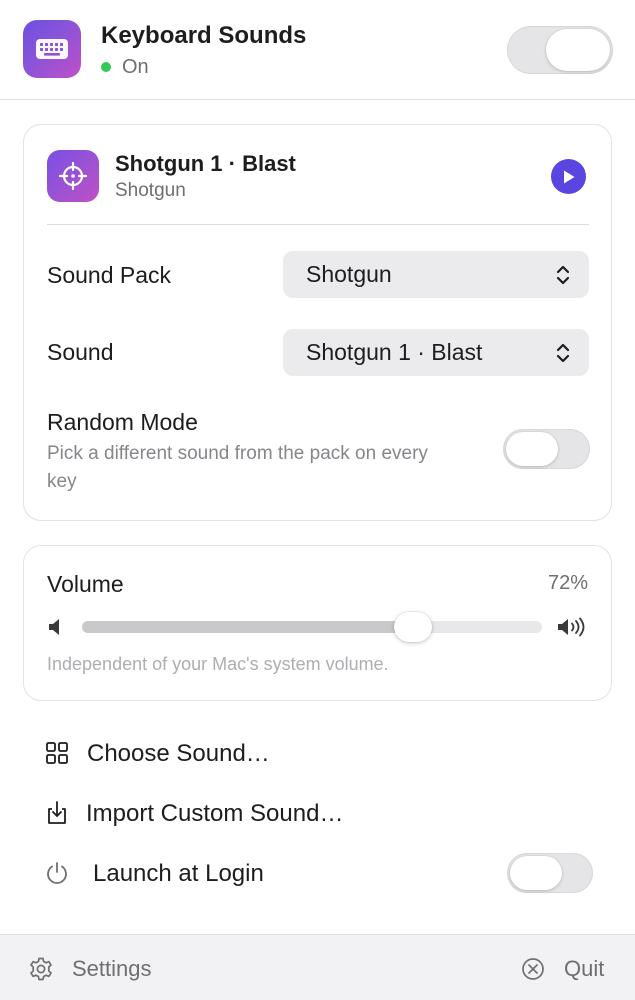 This screenshot has height=1000, width=635. Describe the element at coordinates (109, 275) in the screenshot. I see `sound-pack-label: Sound Pack` at that location.